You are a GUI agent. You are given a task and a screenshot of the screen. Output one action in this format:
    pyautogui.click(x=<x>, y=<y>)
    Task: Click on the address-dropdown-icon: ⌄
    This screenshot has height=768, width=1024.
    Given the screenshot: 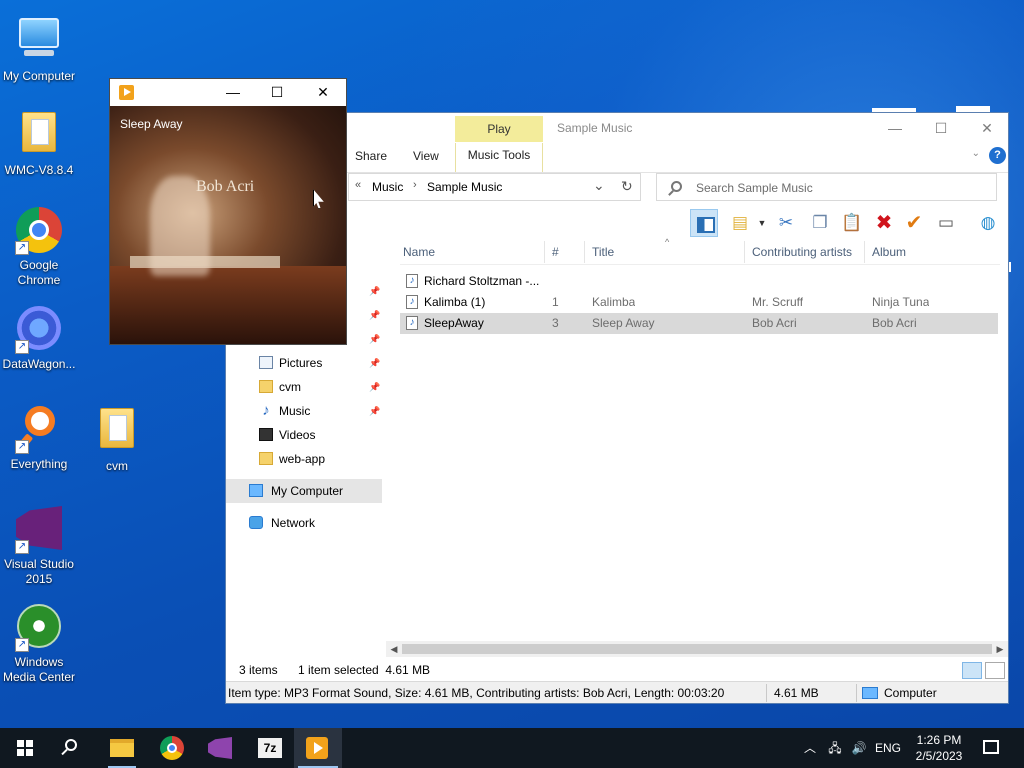 What is the action you would take?
    pyautogui.click(x=599, y=185)
    